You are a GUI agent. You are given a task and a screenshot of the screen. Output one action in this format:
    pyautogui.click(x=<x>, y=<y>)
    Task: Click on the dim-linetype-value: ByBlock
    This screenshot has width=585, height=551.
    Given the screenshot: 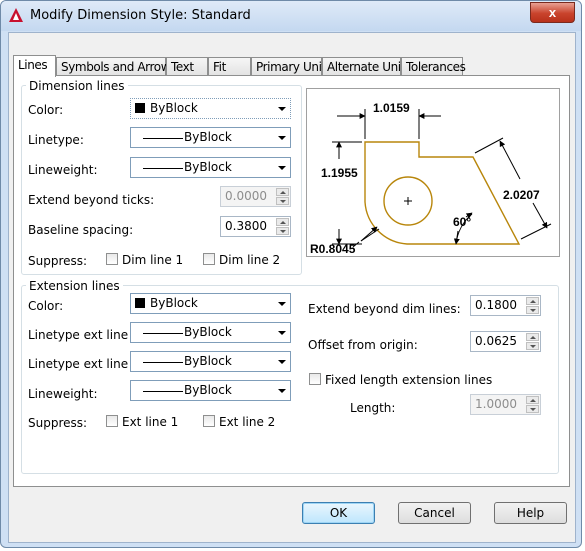 What is the action you would take?
    pyautogui.click(x=208, y=137)
    